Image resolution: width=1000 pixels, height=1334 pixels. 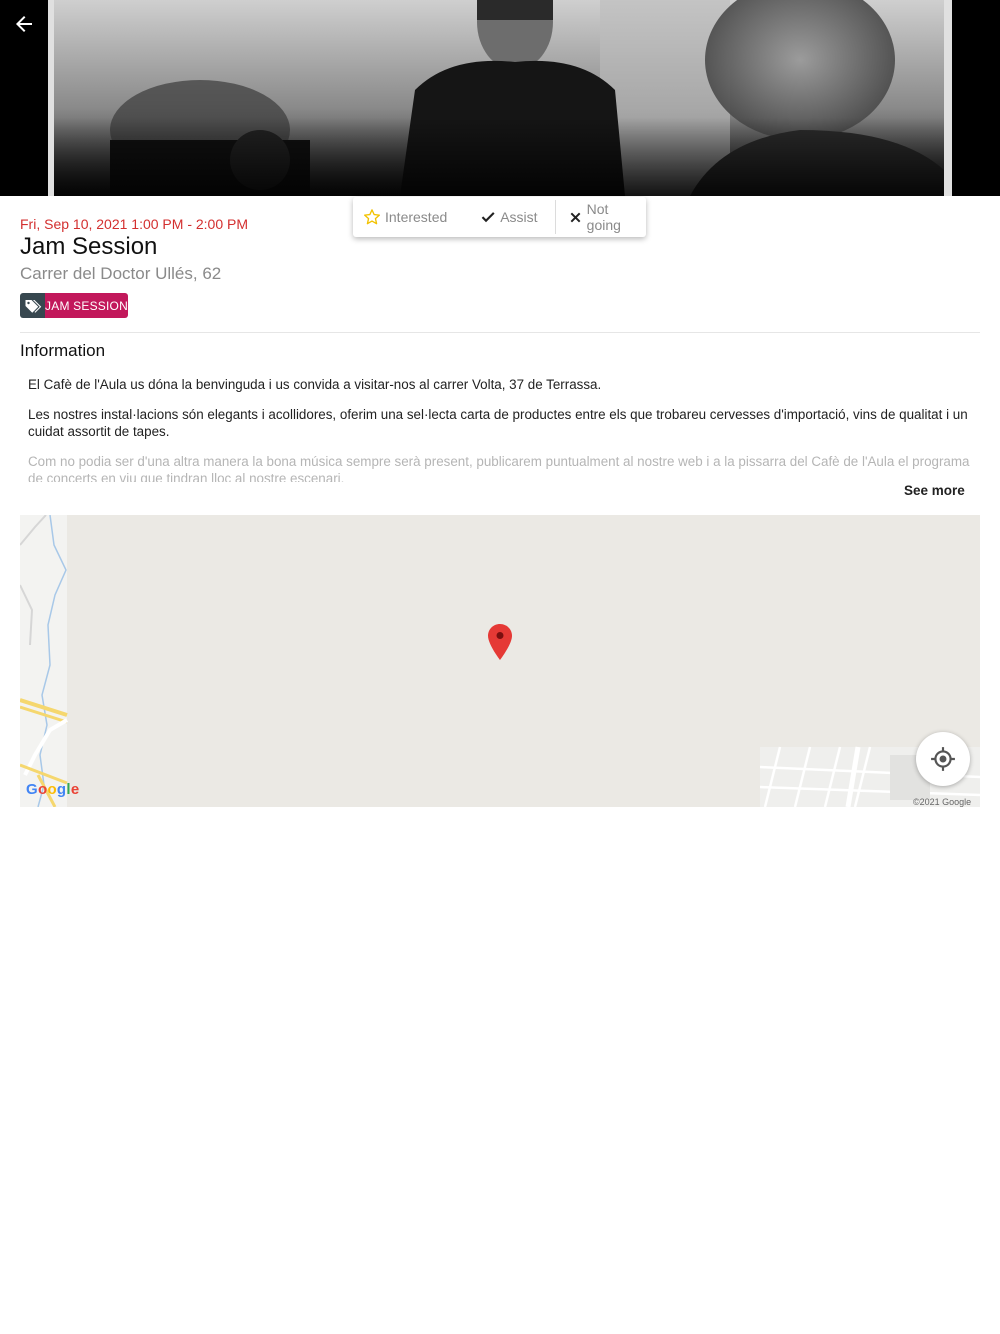 What do you see at coordinates (63, 350) in the screenshot?
I see `information-heading: Information` at bounding box center [63, 350].